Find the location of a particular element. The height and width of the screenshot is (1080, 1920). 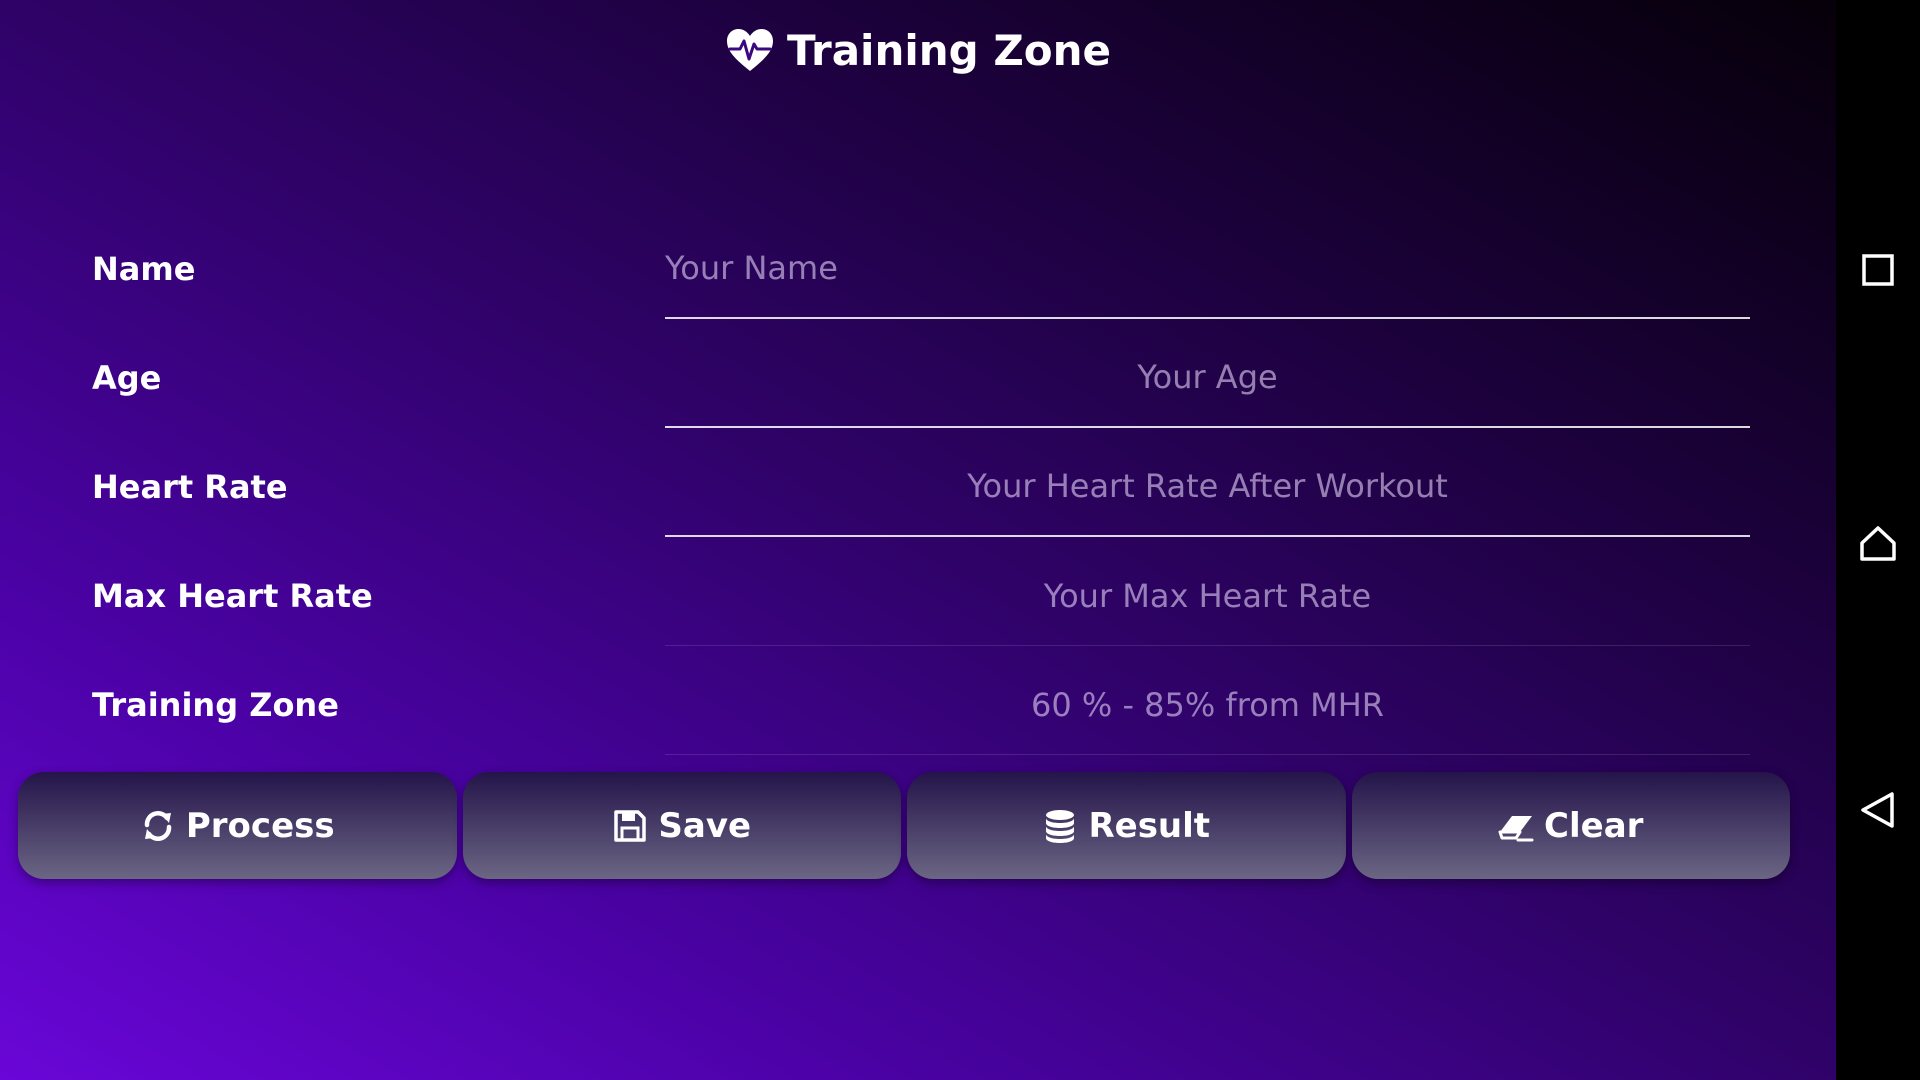

clear-button: Clear is located at coordinates (1570, 825).